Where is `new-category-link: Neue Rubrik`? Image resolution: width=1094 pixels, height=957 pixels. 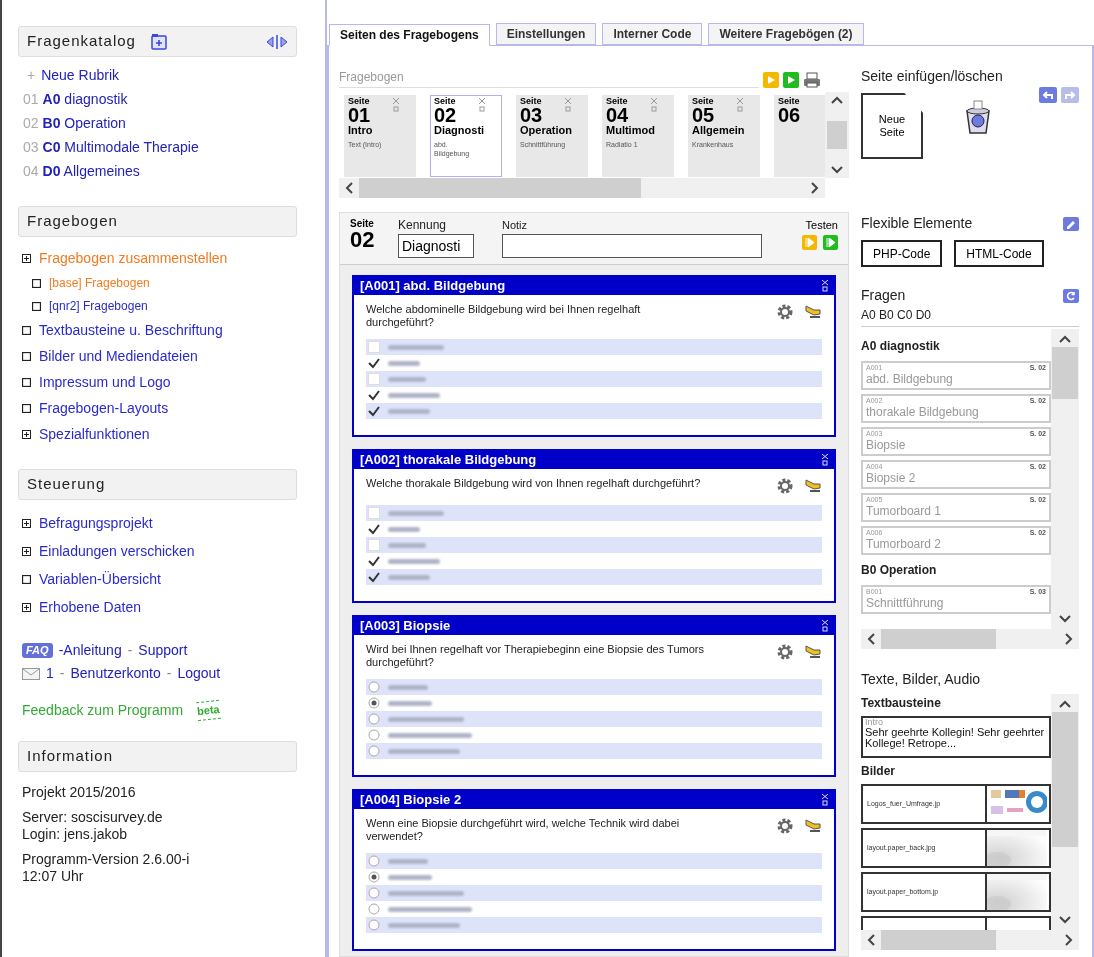
new-category-link: Neue Rubrik is located at coordinates (80, 75).